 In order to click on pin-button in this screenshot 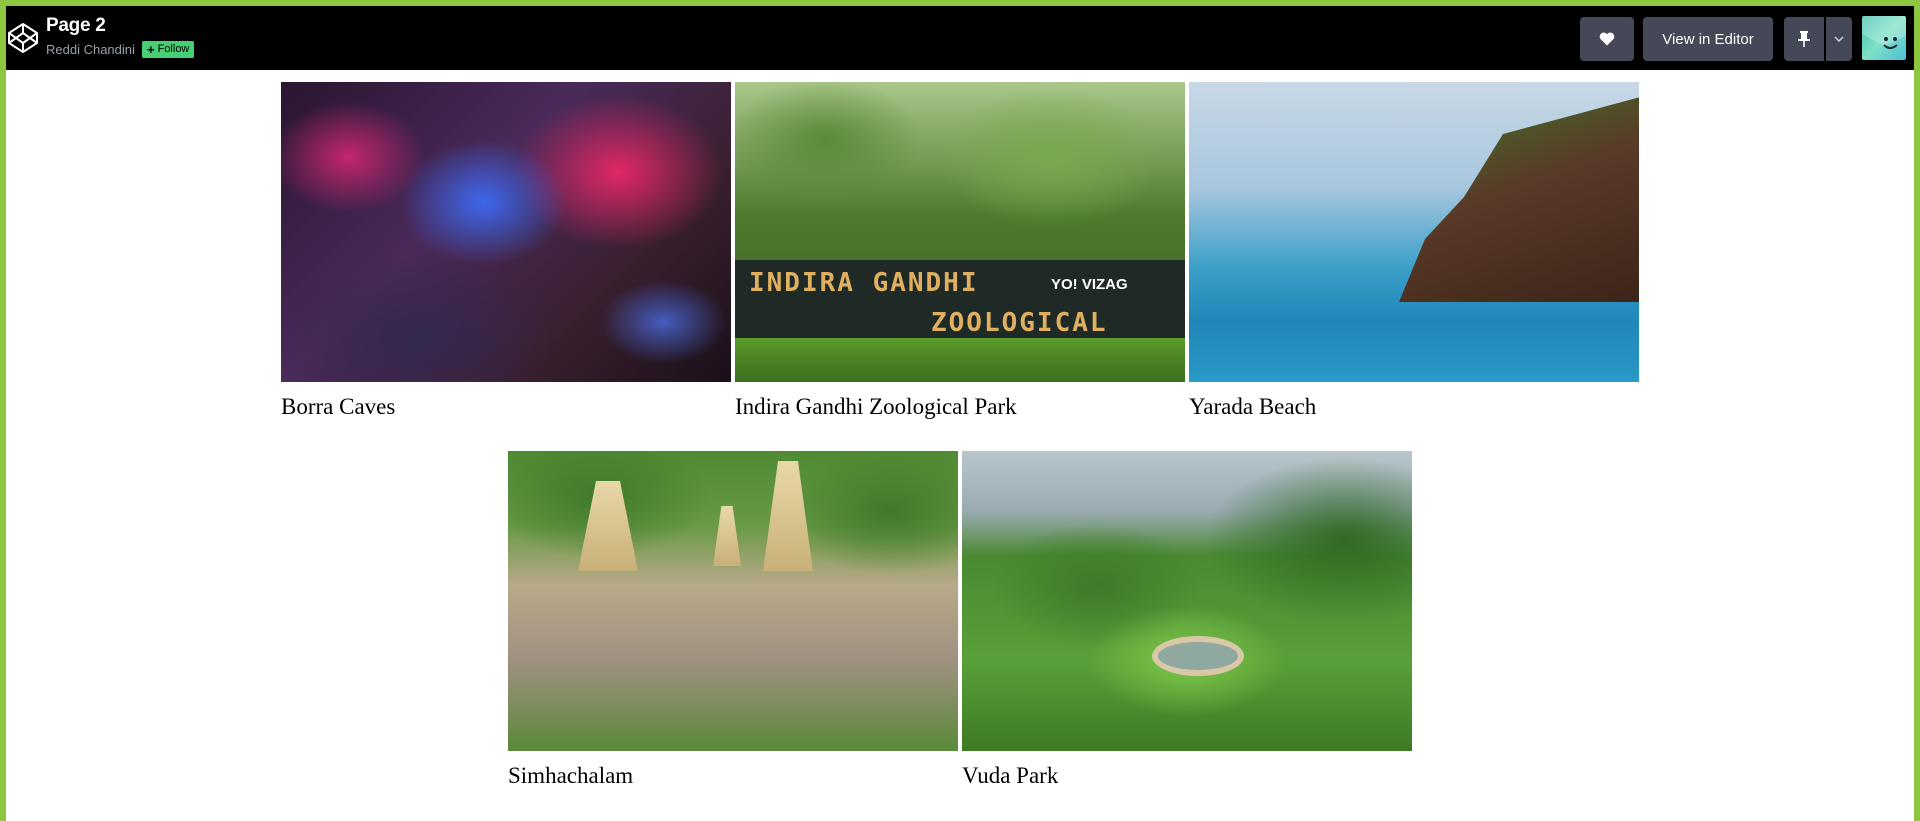, I will do `click(1804, 39)`.